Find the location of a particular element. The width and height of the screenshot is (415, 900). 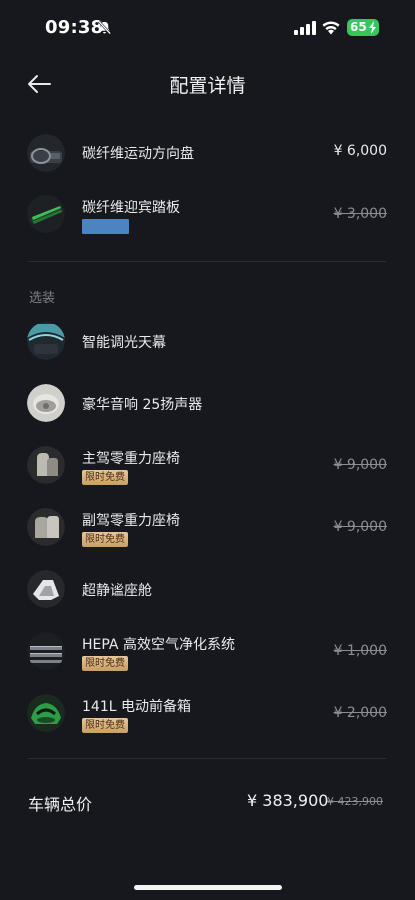

item-name: 智能调光天幕 is located at coordinates (124, 343).